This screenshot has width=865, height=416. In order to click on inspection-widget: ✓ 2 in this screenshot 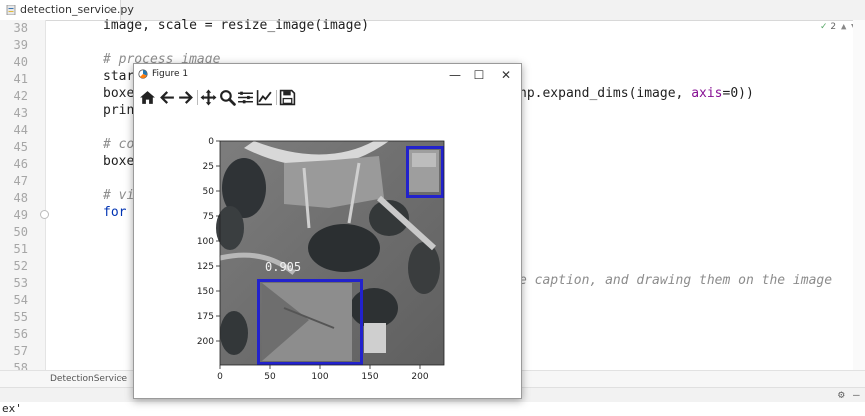, I will do `click(828, 27)`.